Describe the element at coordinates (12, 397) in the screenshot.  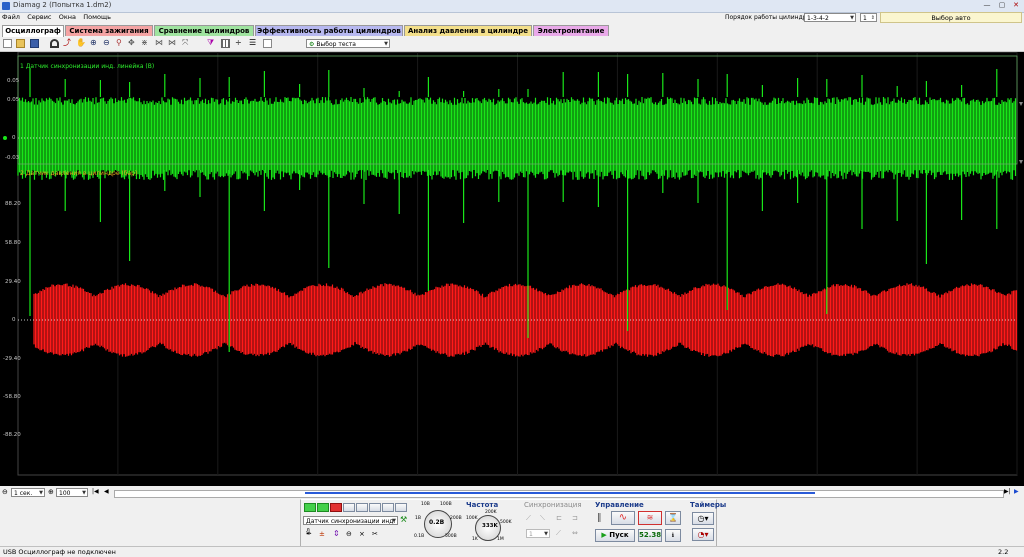
I see `ch2-tick-6: -58.80` at that location.